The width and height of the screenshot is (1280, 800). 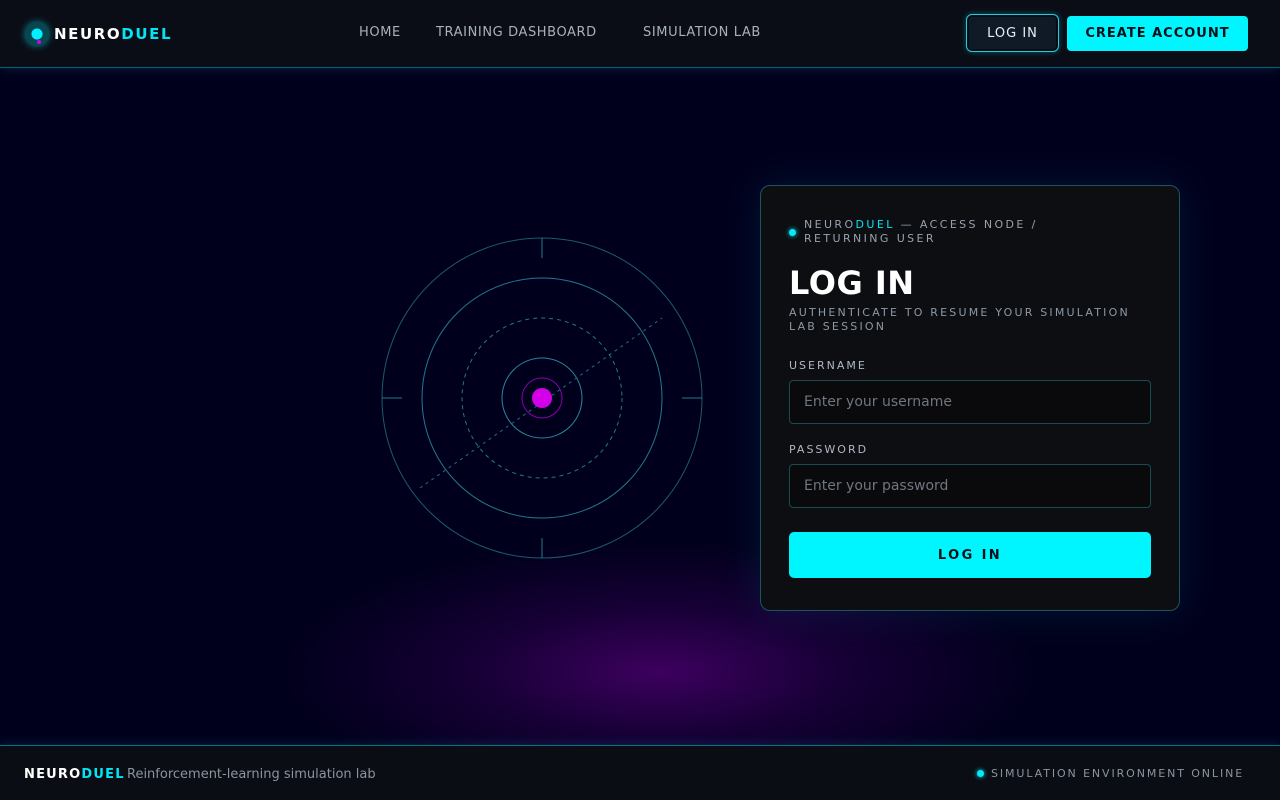 I want to click on footer-tagline: Reinforcement-learning simulation lab, so click(x=251, y=774).